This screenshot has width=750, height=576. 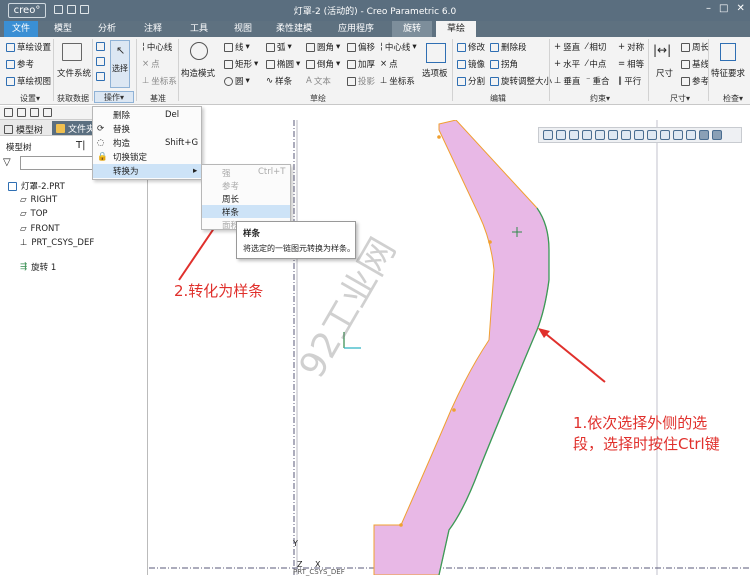 I want to click on perimeter-button: 周长, so click(x=695, y=47).